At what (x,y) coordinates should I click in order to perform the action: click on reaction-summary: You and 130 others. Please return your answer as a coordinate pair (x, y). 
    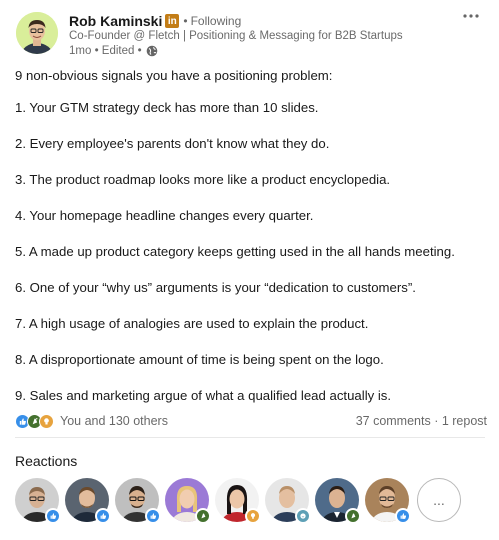
    Looking at the image, I should click on (91, 421).